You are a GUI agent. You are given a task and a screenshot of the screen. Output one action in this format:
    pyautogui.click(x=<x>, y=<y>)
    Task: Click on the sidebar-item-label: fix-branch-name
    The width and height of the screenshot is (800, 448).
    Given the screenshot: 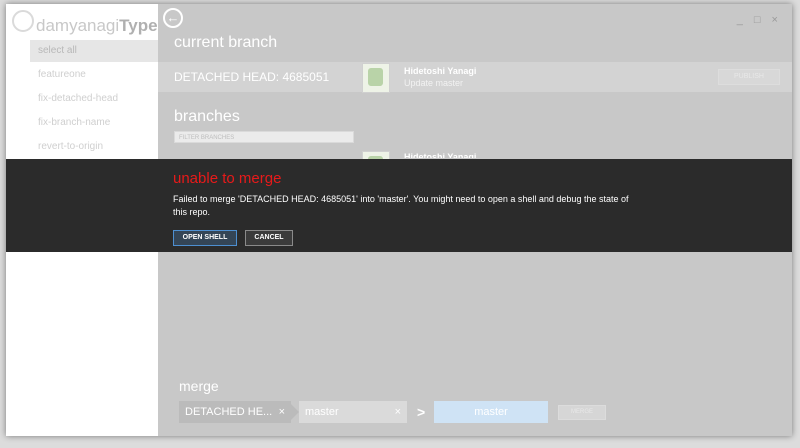 What is the action you would take?
    pyautogui.click(x=74, y=122)
    